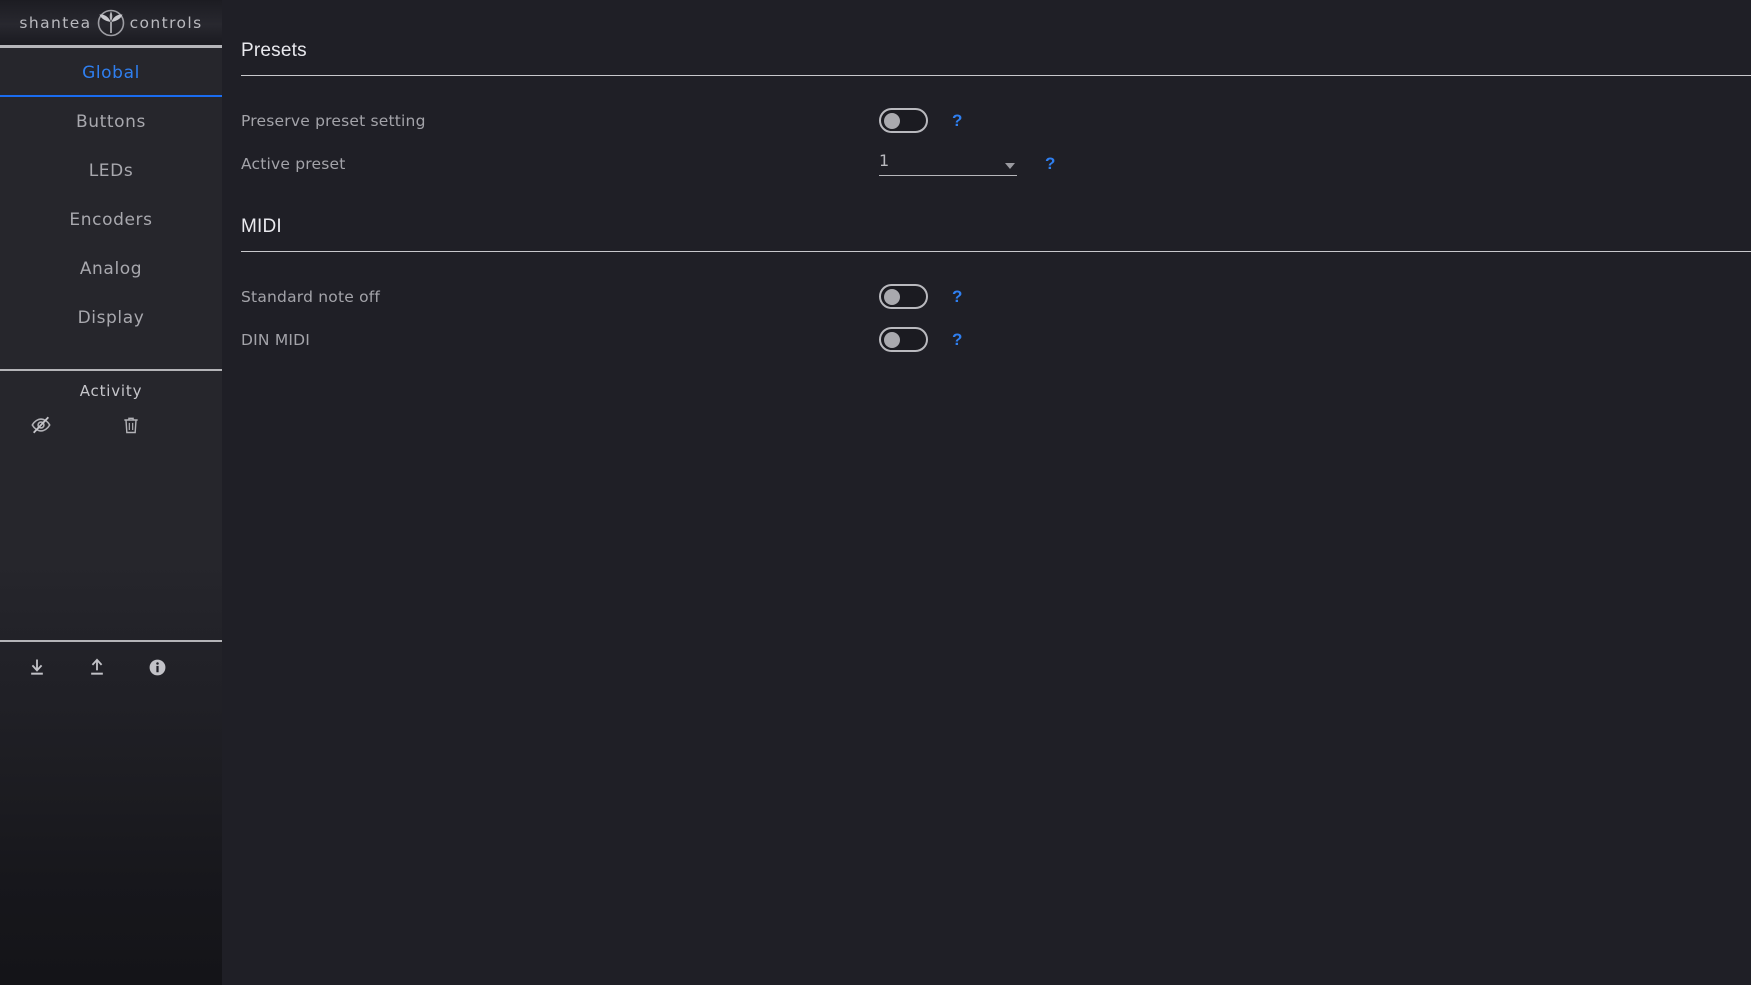 The width and height of the screenshot is (1751, 985). Describe the element at coordinates (996, 120) in the screenshot. I see `row-preserve-preset-setting: Preserve preset setting ?` at that location.